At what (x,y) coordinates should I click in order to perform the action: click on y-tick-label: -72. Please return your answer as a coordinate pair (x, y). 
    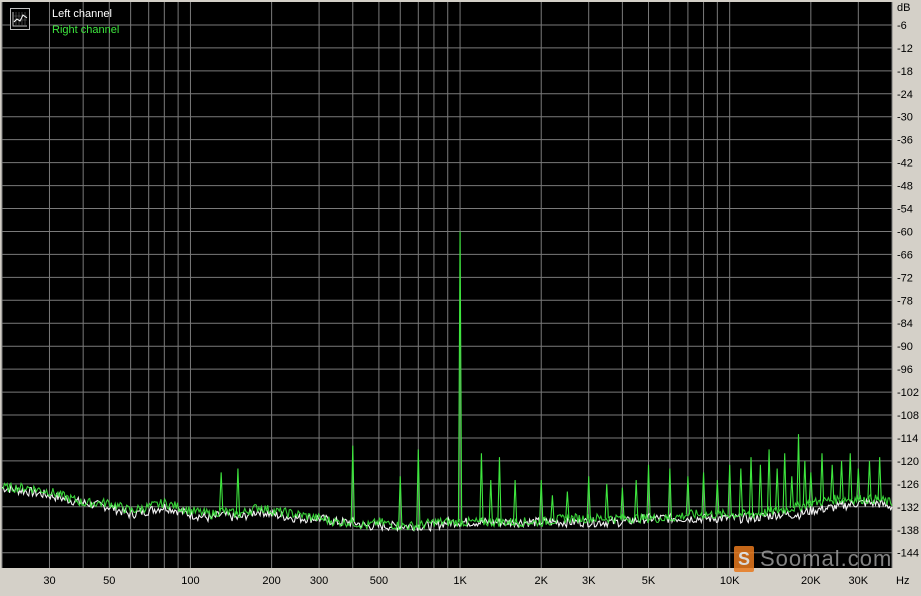
    Looking at the image, I should click on (905, 278).